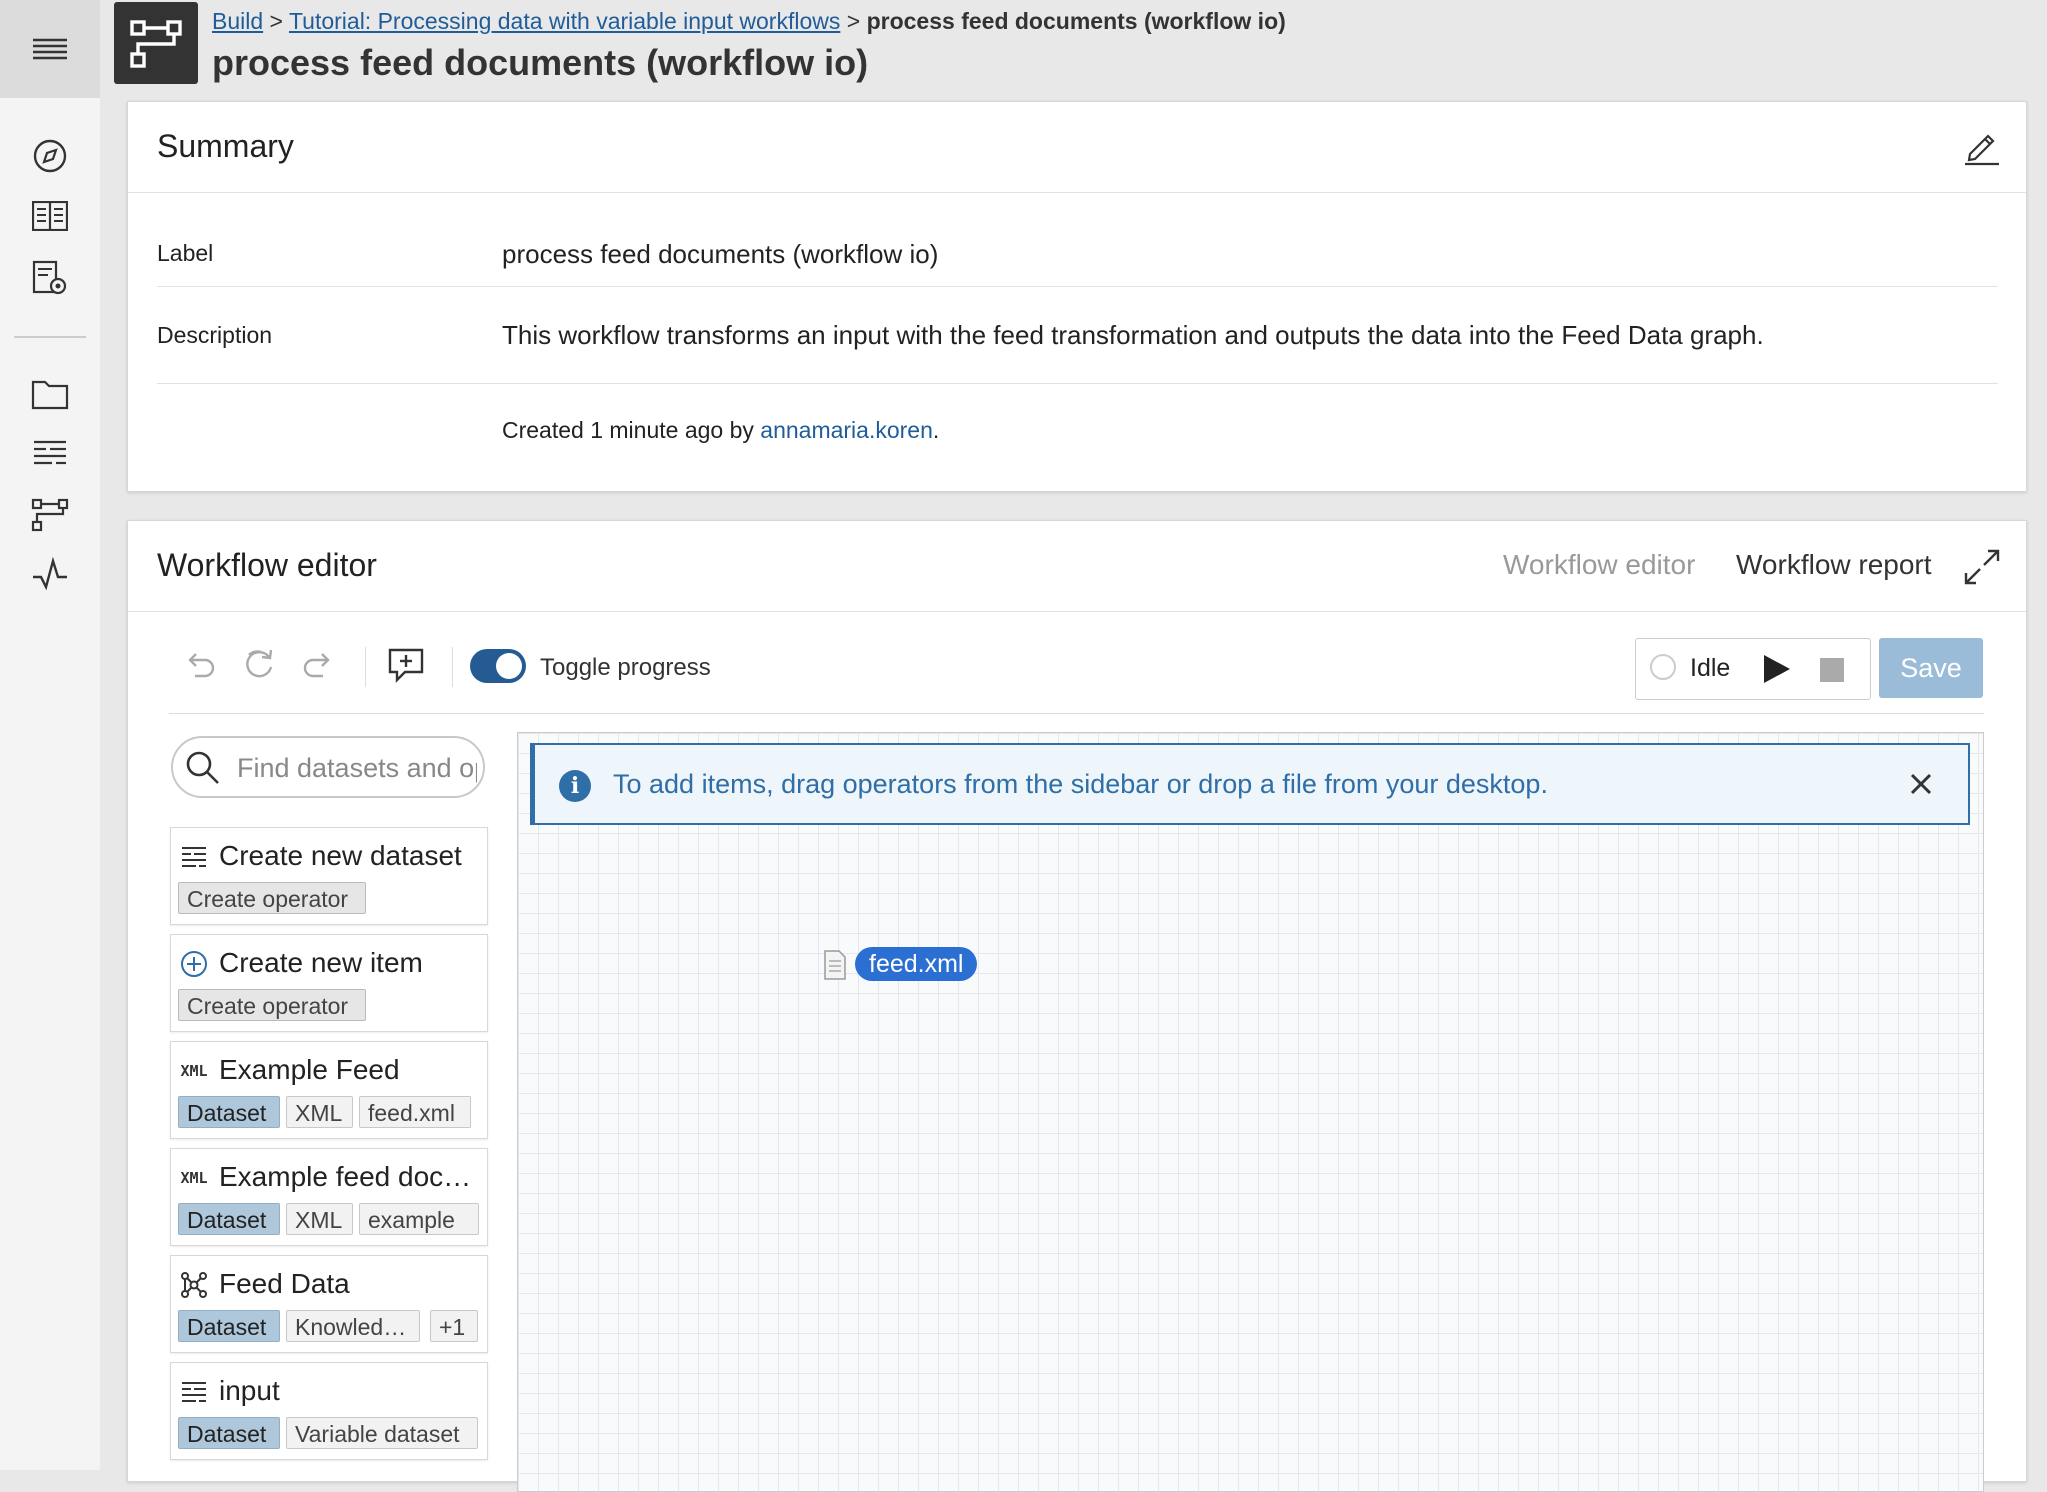  Describe the element at coordinates (321, 962) in the screenshot. I see `sidebar-item-title: Create new item` at that location.